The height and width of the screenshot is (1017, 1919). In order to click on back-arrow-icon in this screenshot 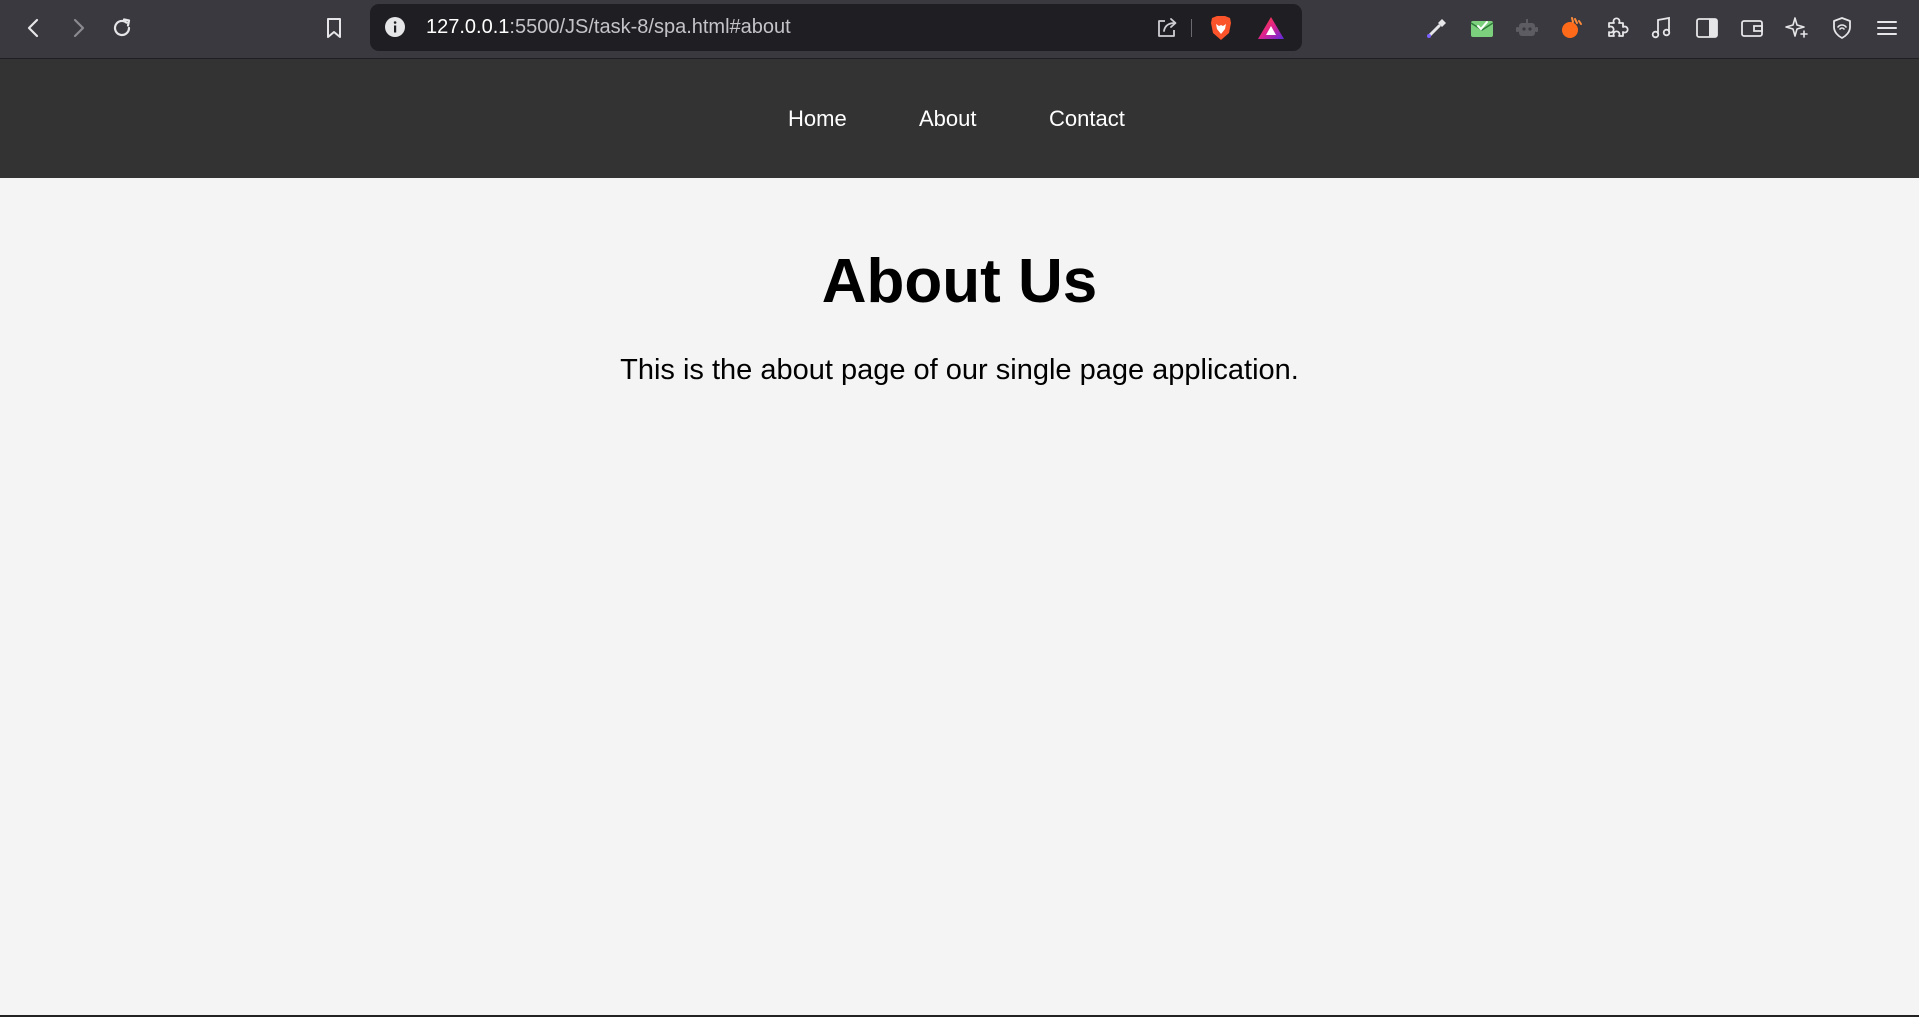, I will do `click(33, 28)`.